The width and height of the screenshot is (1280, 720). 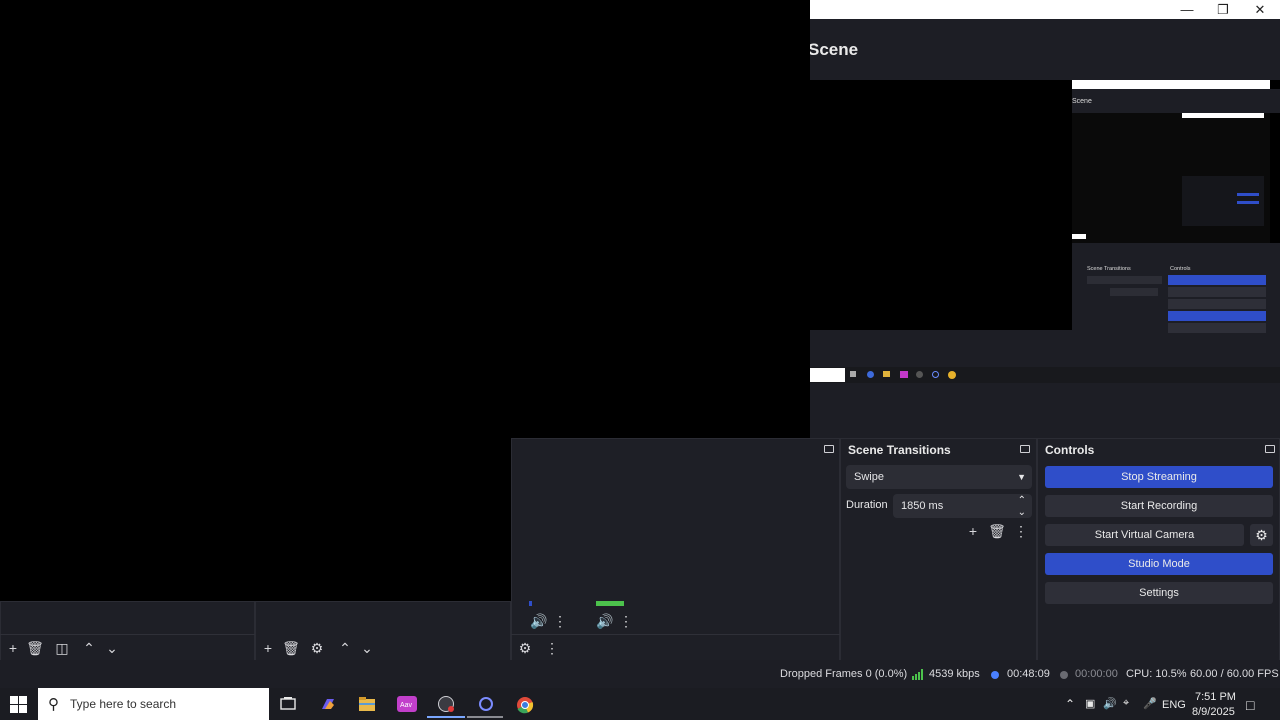 I want to click on start-recording-button: Start Recording, so click(x=1159, y=506).